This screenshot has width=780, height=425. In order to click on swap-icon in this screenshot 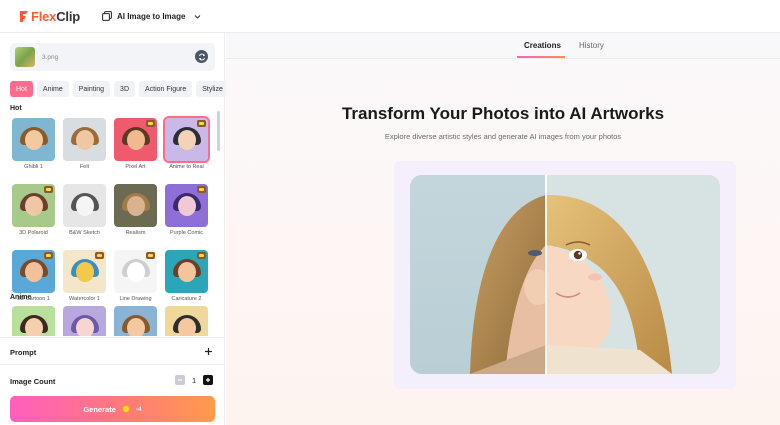, I will do `click(201, 56)`.